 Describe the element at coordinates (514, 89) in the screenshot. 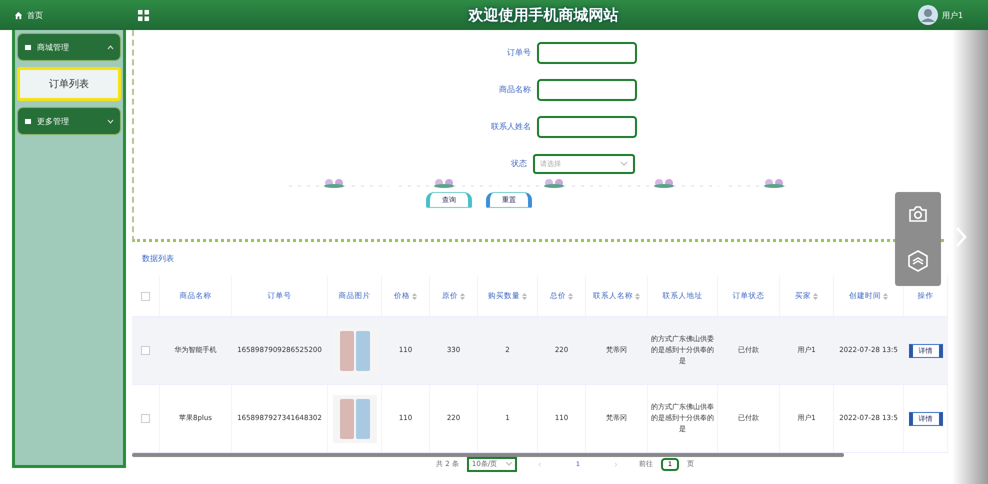

I see `field-label: 商品名称` at that location.